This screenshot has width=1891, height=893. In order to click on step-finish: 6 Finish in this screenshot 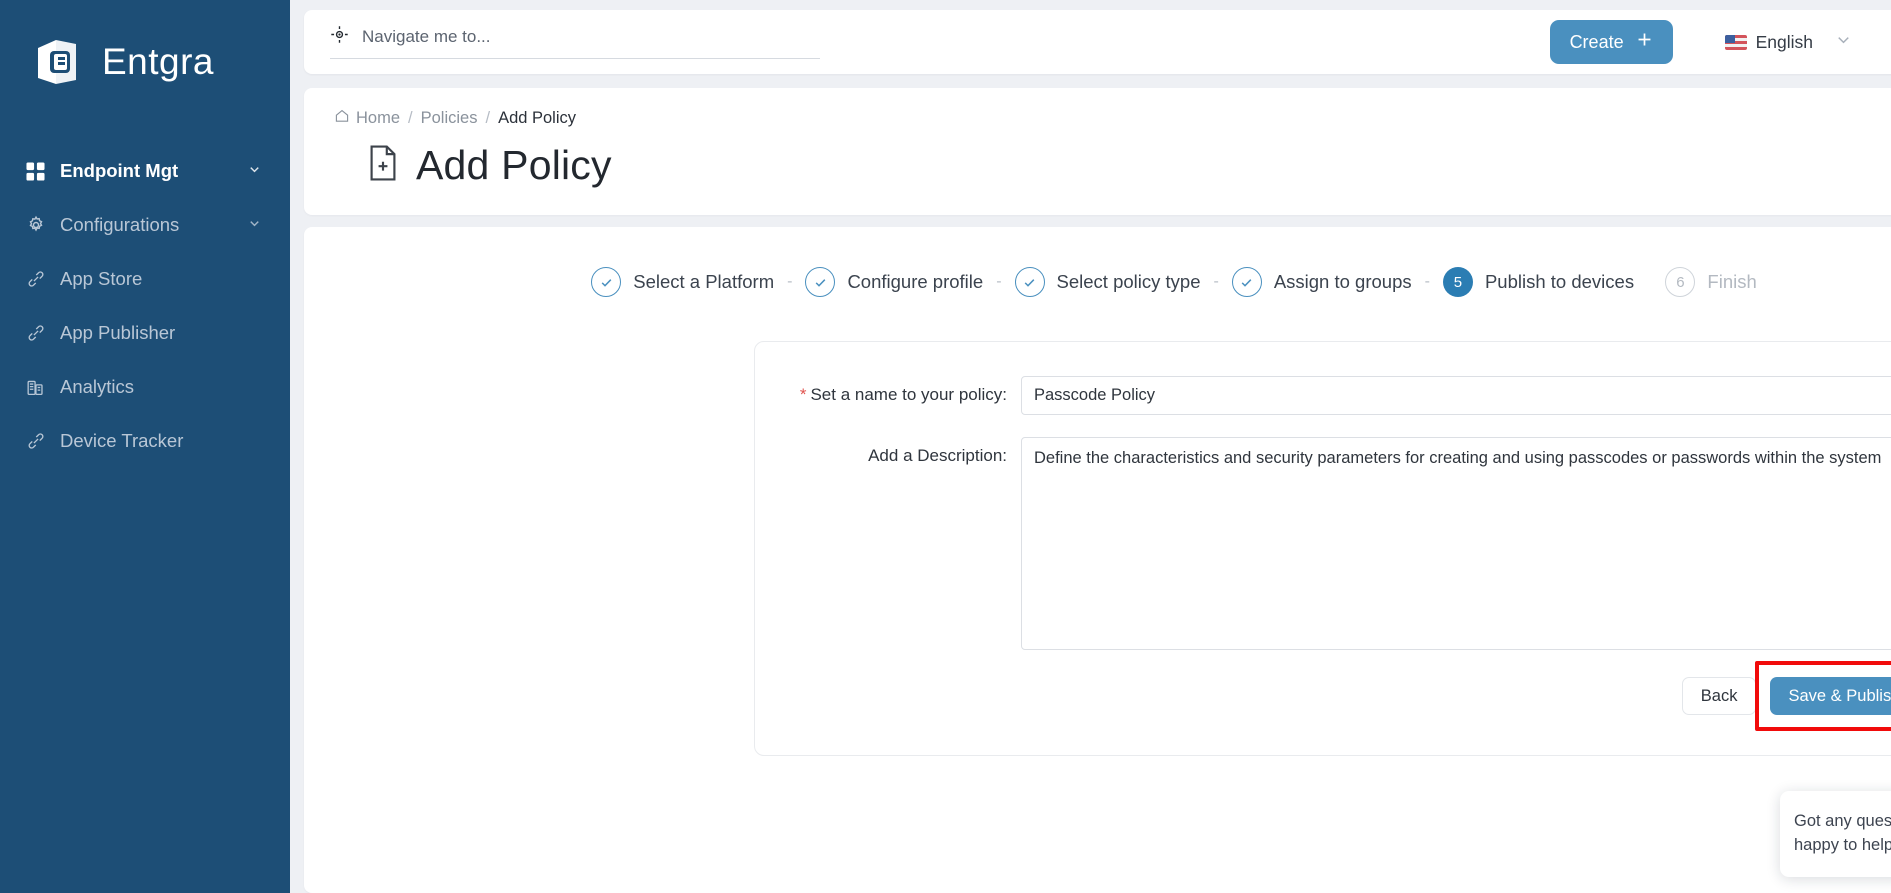, I will do `click(1711, 282)`.